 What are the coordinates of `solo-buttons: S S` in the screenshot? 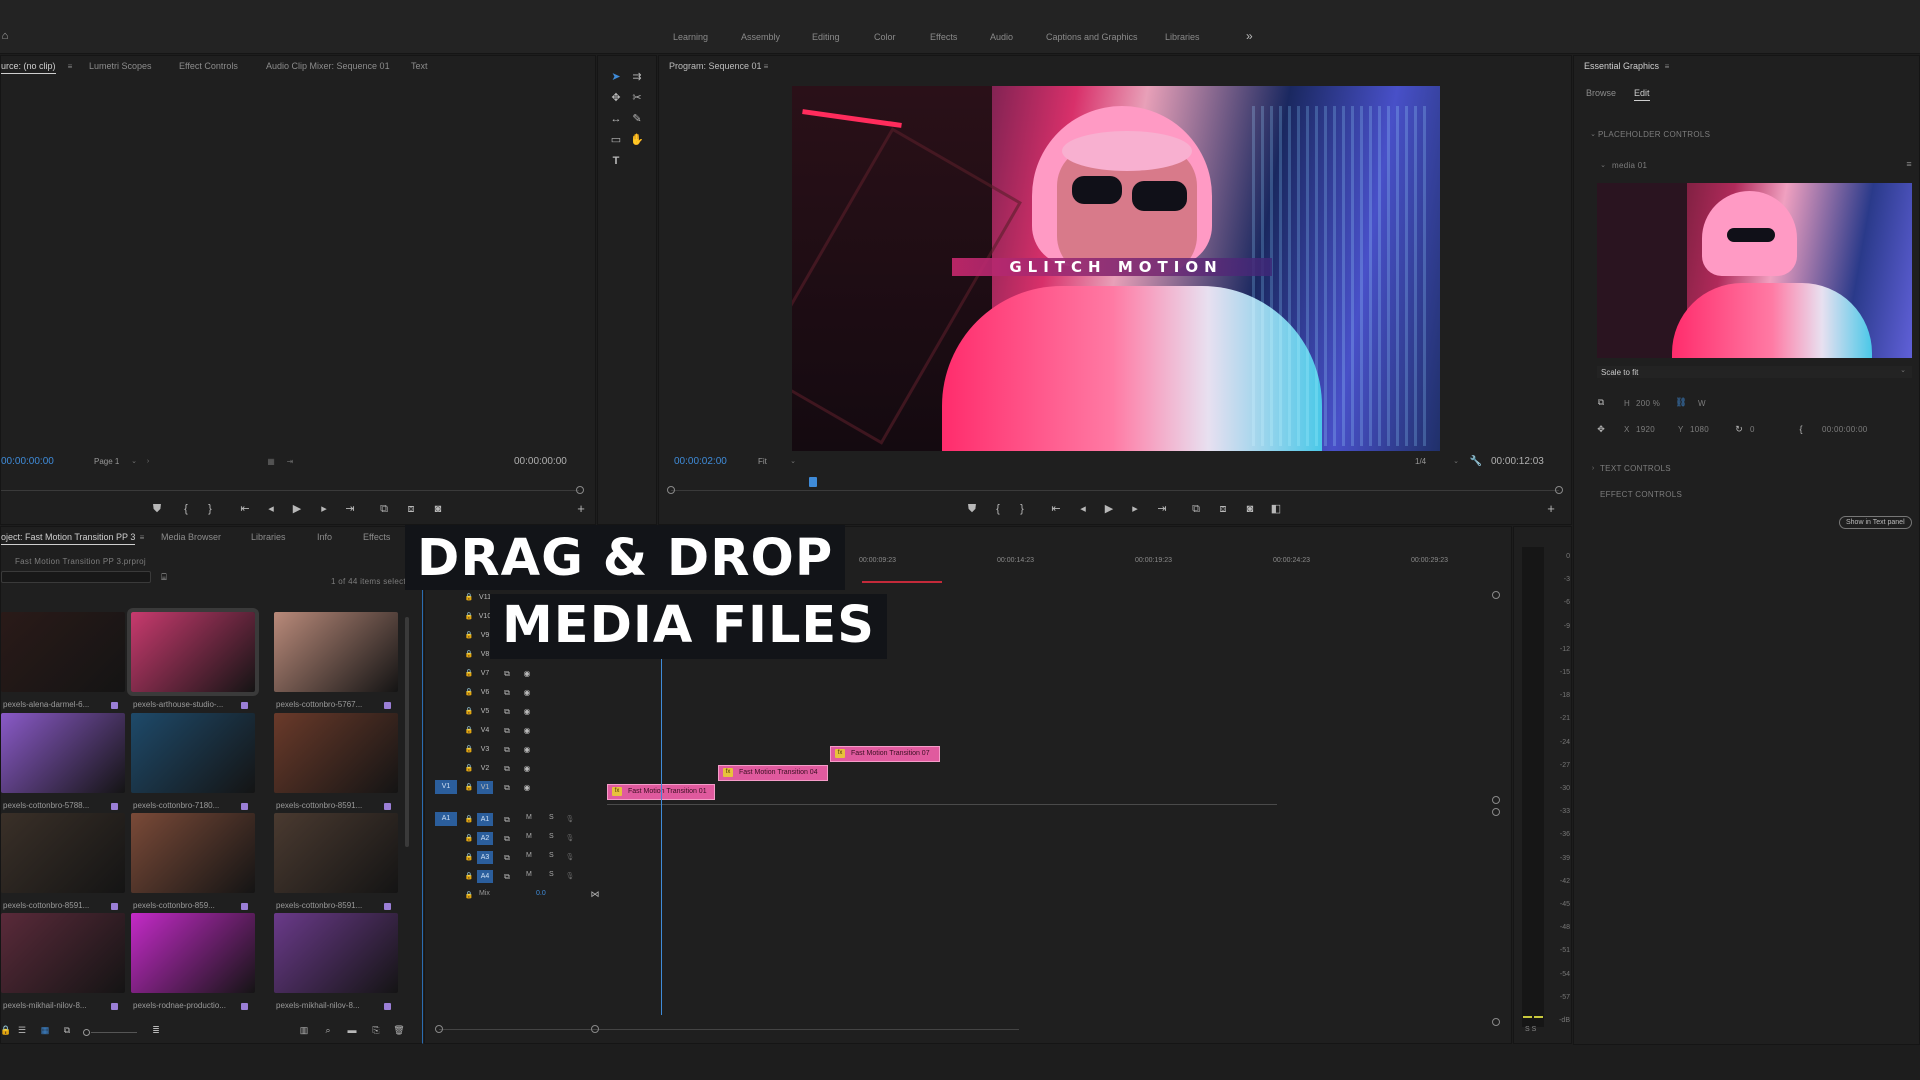 It's located at (1530, 1029).